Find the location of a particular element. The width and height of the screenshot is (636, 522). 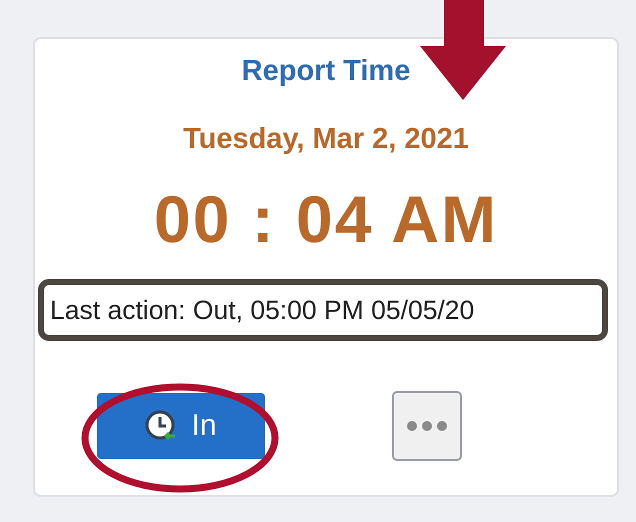

more-icon is located at coordinates (427, 426).